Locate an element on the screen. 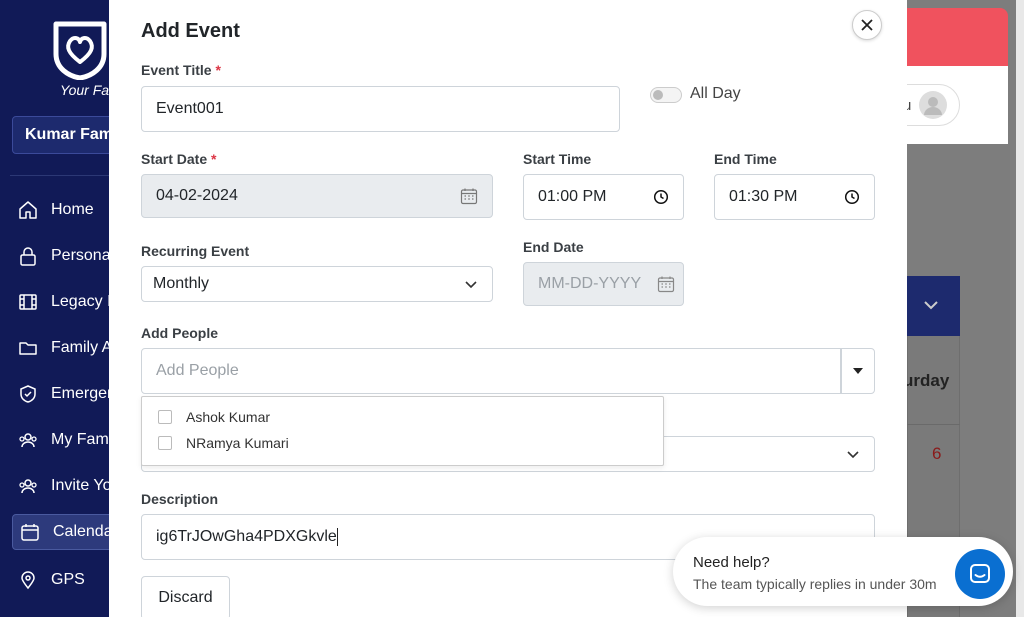  sidebar-item-label: Invite Yo is located at coordinates (80, 485).